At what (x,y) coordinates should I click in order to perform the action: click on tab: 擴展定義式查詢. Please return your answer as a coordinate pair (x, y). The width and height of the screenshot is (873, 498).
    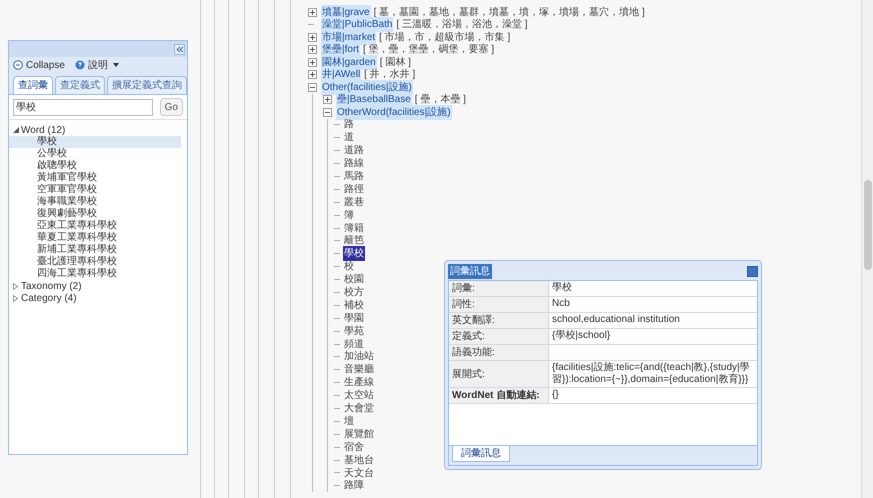
    Looking at the image, I should click on (147, 85).